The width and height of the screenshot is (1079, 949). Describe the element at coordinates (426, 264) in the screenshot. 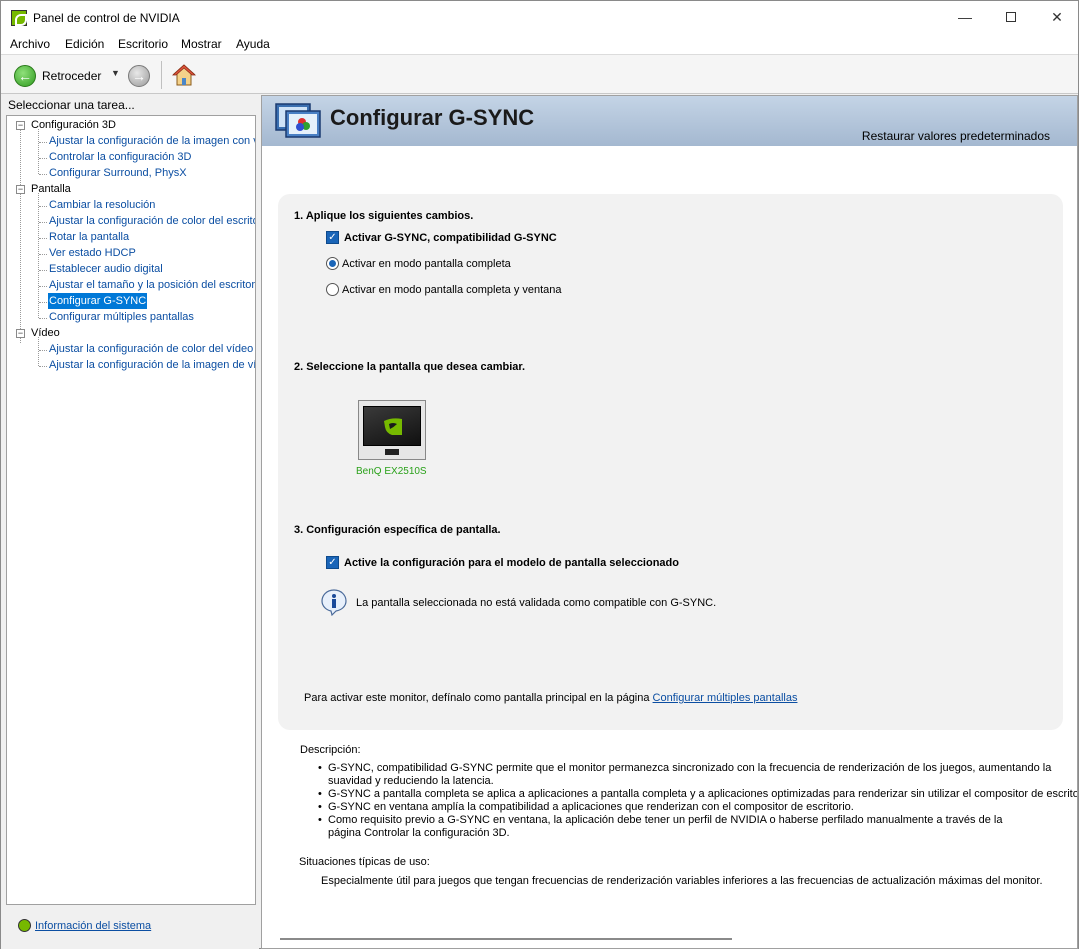

I see `fullscreen-radio-label: Activar en modo pantalla completa` at that location.